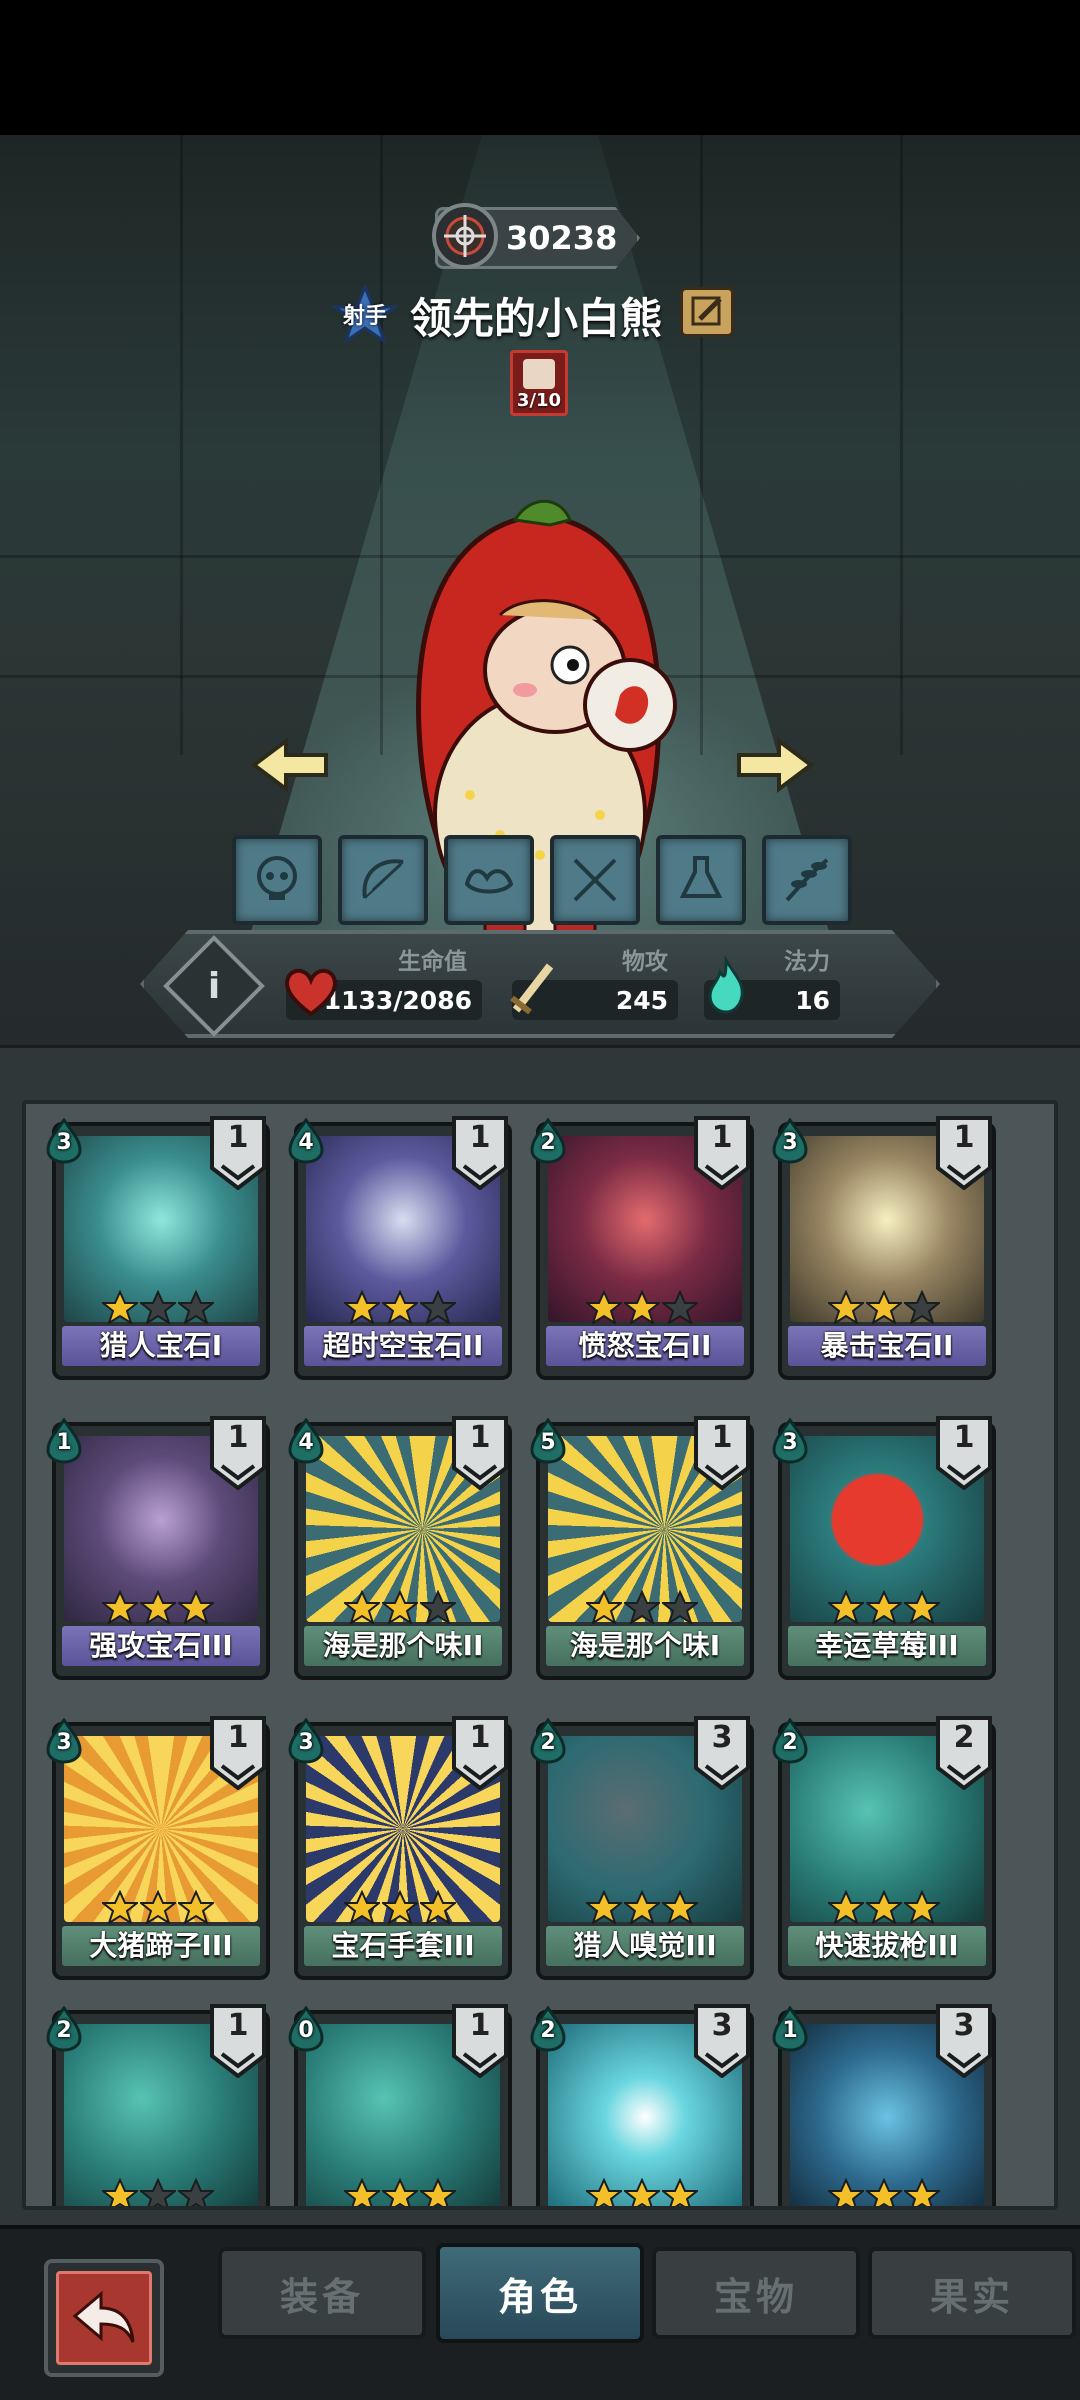 The height and width of the screenshot is (2400, 1080). I want to click on tab-treasure-label: 宝物, so click(755, 2296).